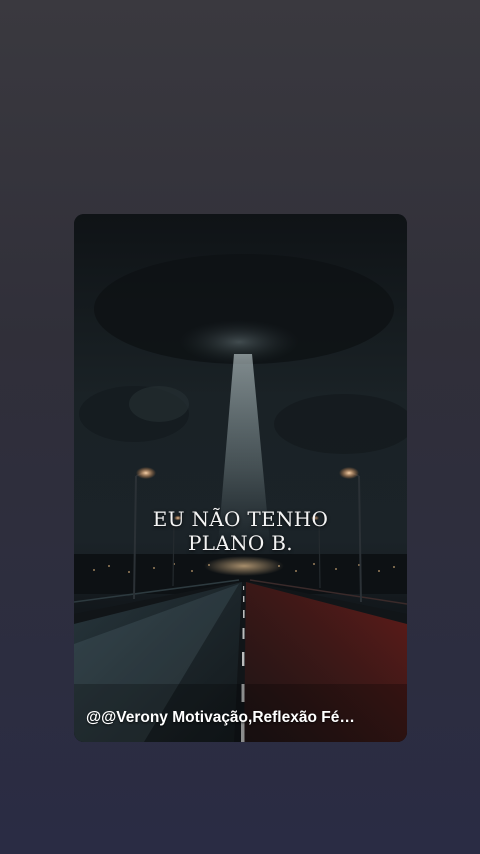  What do you see at coordinates (240, 543) in the screenshot?
I see `quote-line-2: PLANO B.` at bounding box center [240, 543].